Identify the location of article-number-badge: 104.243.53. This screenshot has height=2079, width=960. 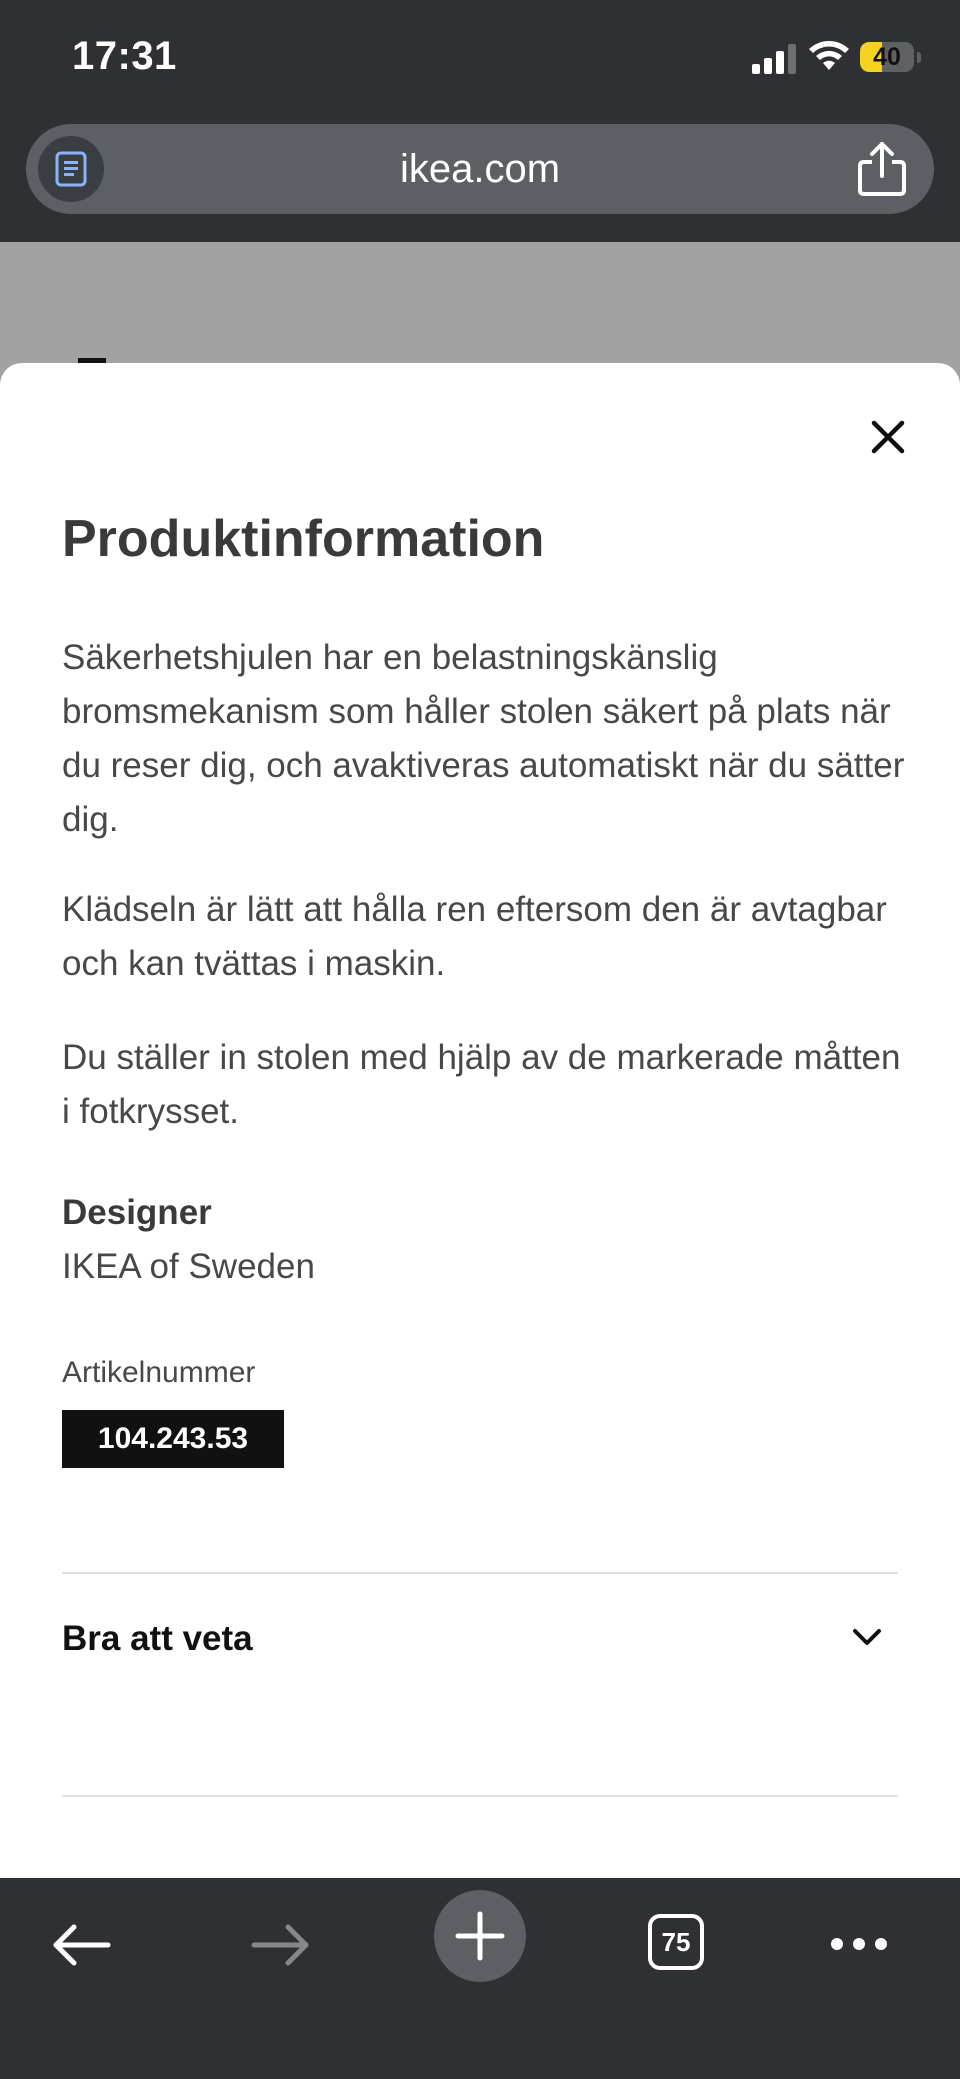
(173, 1439).